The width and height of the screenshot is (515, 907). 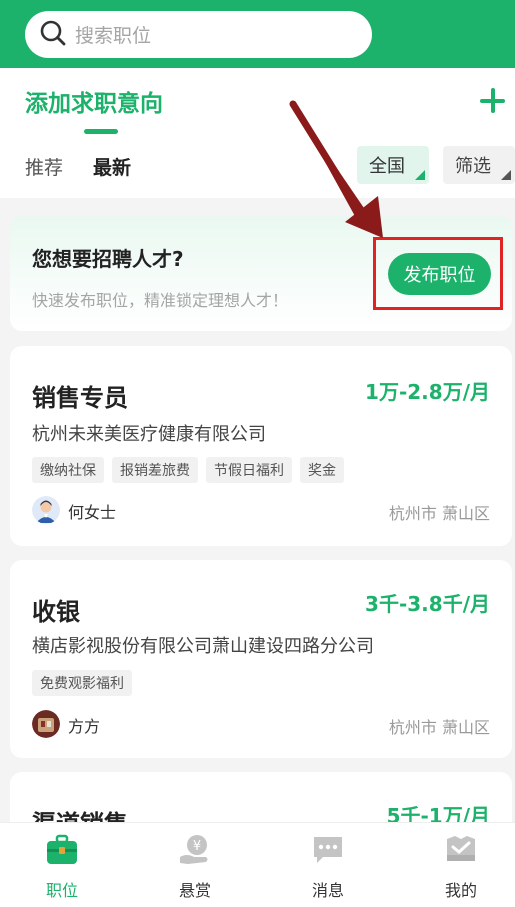 I want to click on add-job-intent-link: 添加求职意向, so click(x=94, y=101).